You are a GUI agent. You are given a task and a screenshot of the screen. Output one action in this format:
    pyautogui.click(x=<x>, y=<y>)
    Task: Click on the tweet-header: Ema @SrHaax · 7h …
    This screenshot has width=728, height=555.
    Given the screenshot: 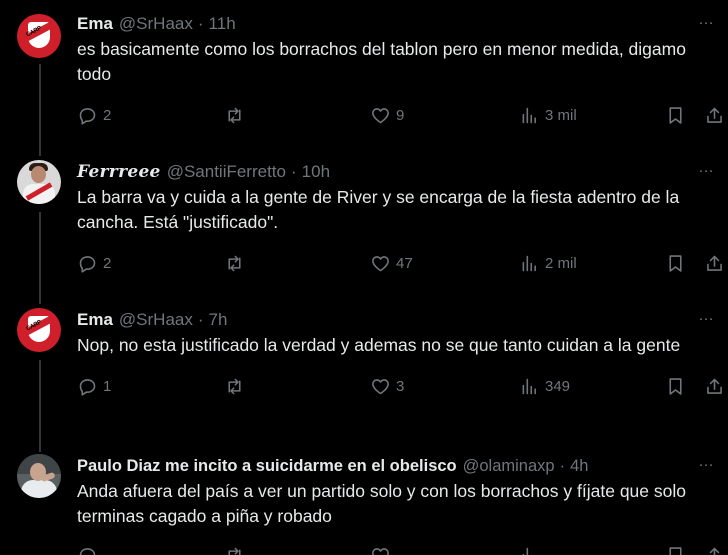 What is the action you would take?
    pyautogui.click(x=397, y=318)
    